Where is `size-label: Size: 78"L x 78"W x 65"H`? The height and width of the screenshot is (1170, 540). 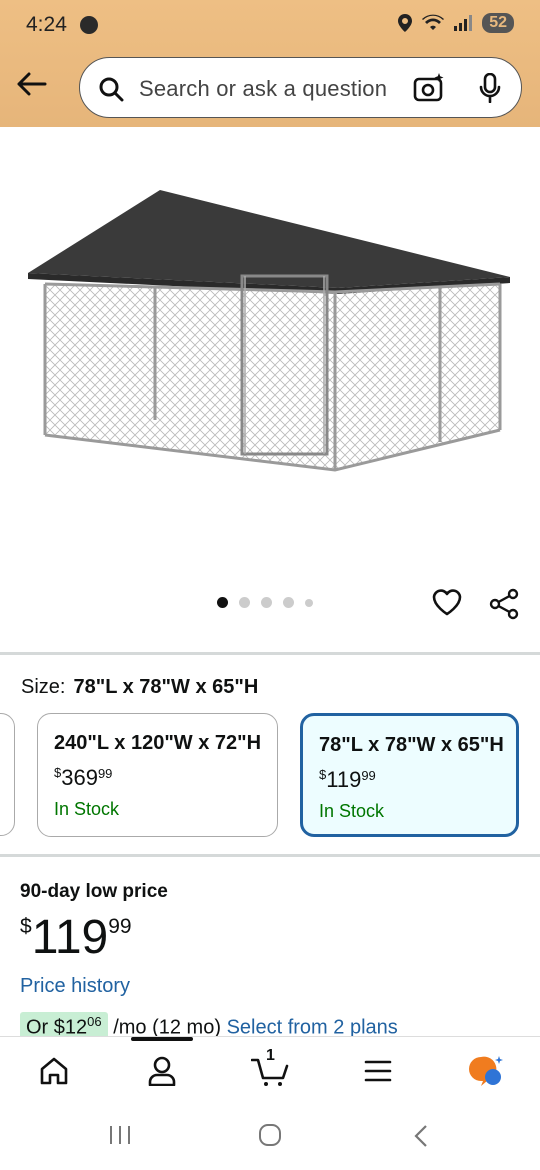 size-label: Size: 78"L x 78"W x 65"H is located at coordinates (139, 687).